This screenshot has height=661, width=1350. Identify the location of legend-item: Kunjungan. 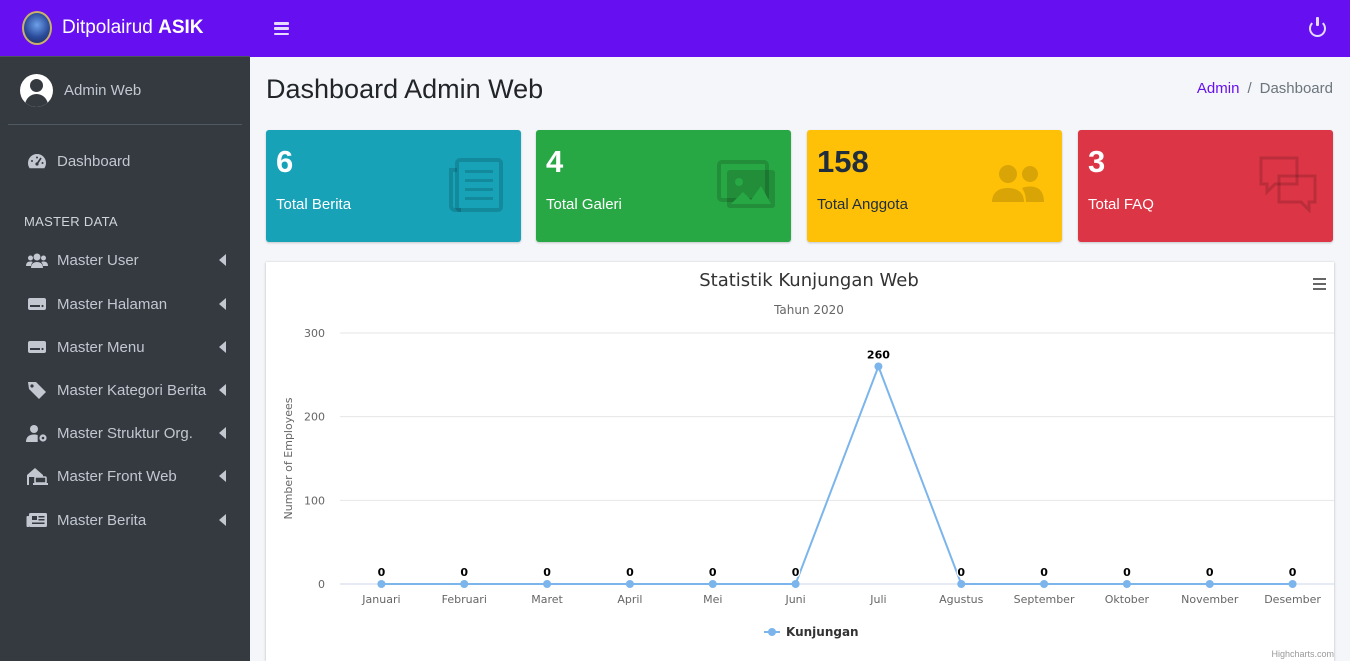
(822, 632).